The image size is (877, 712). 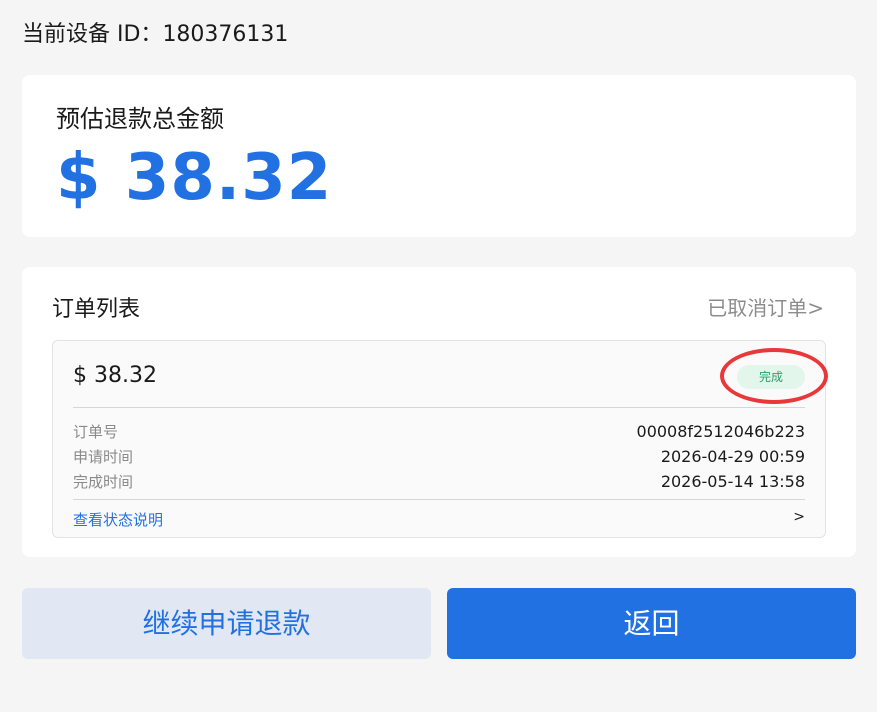 I want to click on order-amount: $ 38.32, so click(x=115, y=375).